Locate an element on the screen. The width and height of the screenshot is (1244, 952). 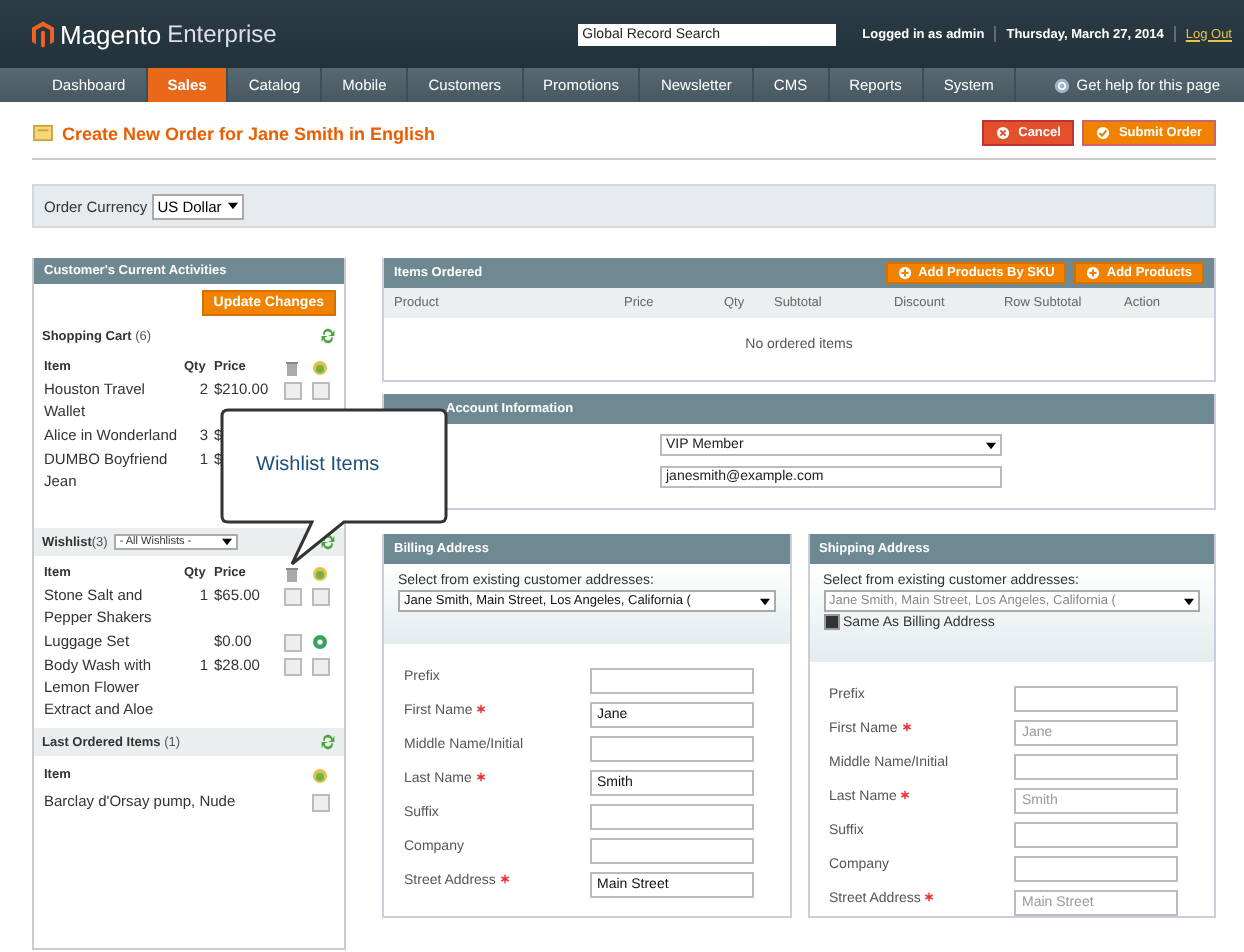
added-icon is located at coordinates (320, 642).